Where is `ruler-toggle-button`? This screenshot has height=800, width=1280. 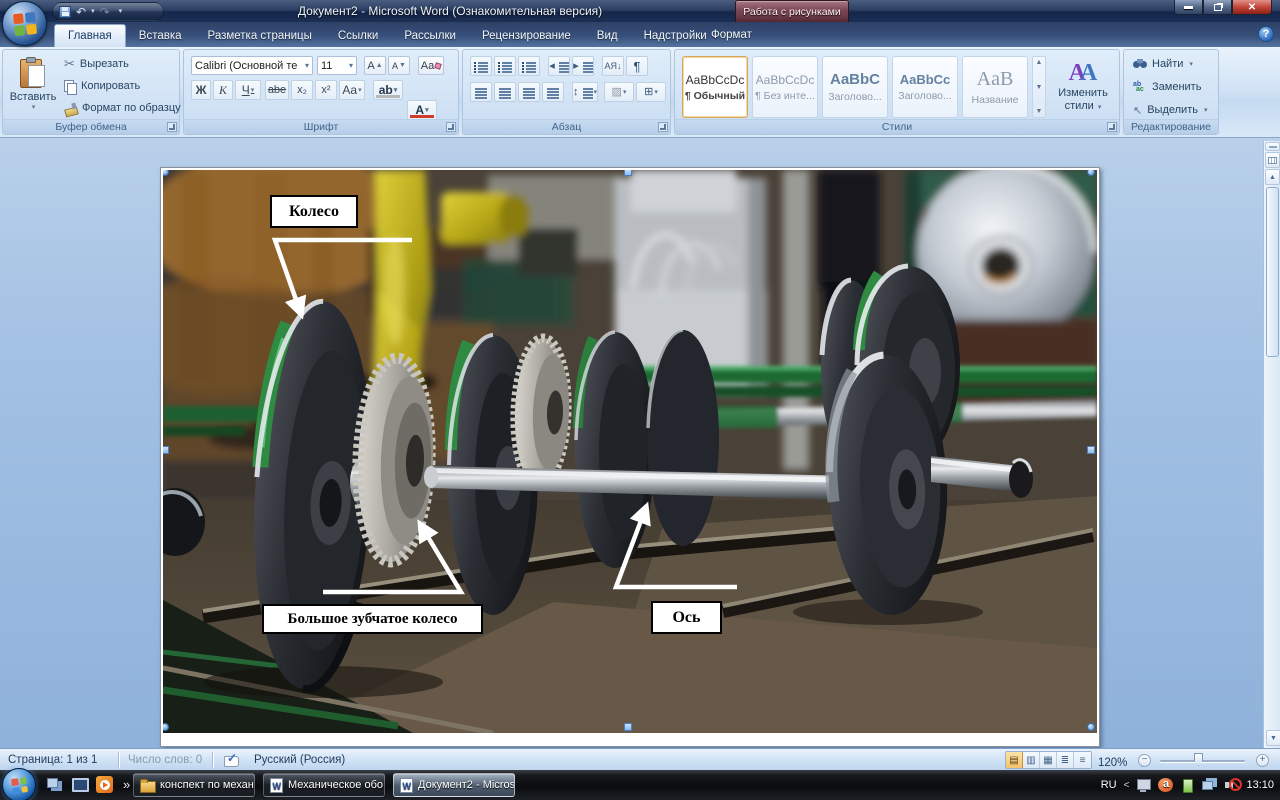 ruler-toggle-button is located at coordinates (1272, 160).